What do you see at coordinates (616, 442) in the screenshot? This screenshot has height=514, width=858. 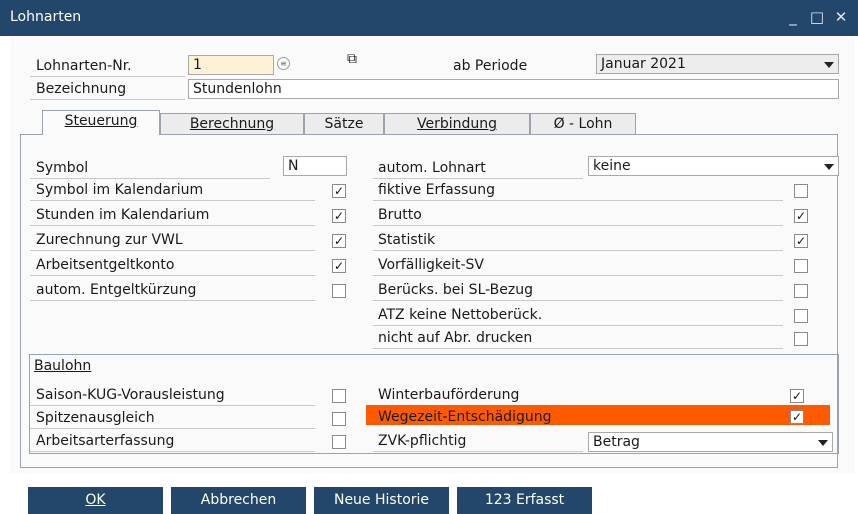 I see `zvk-value: Betrag` at bounding box center [616, 442].